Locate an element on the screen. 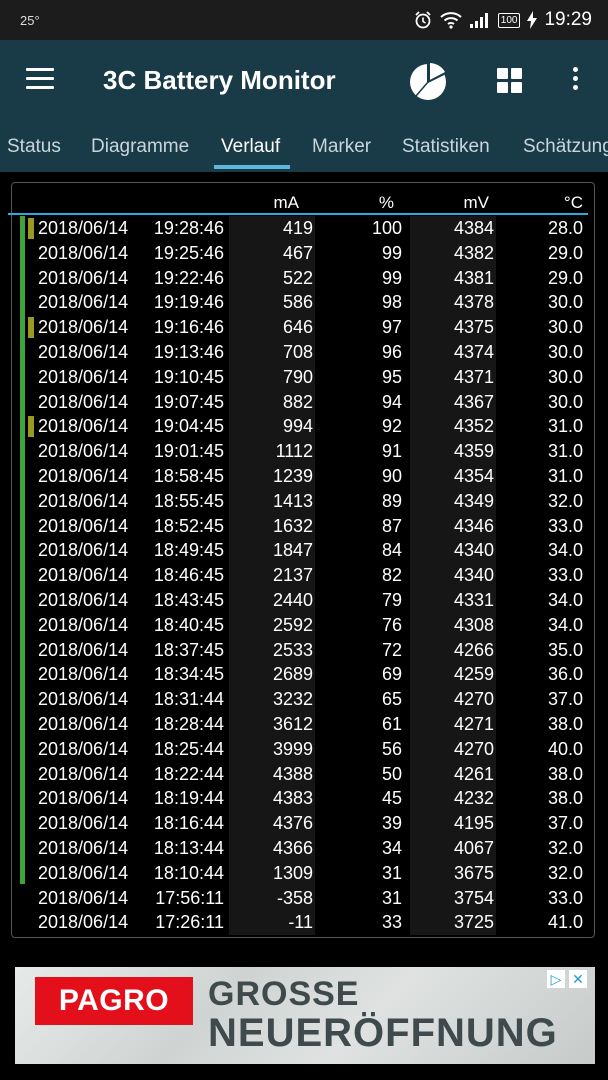  pie-chart-icon is located at coordinates (428, 84).